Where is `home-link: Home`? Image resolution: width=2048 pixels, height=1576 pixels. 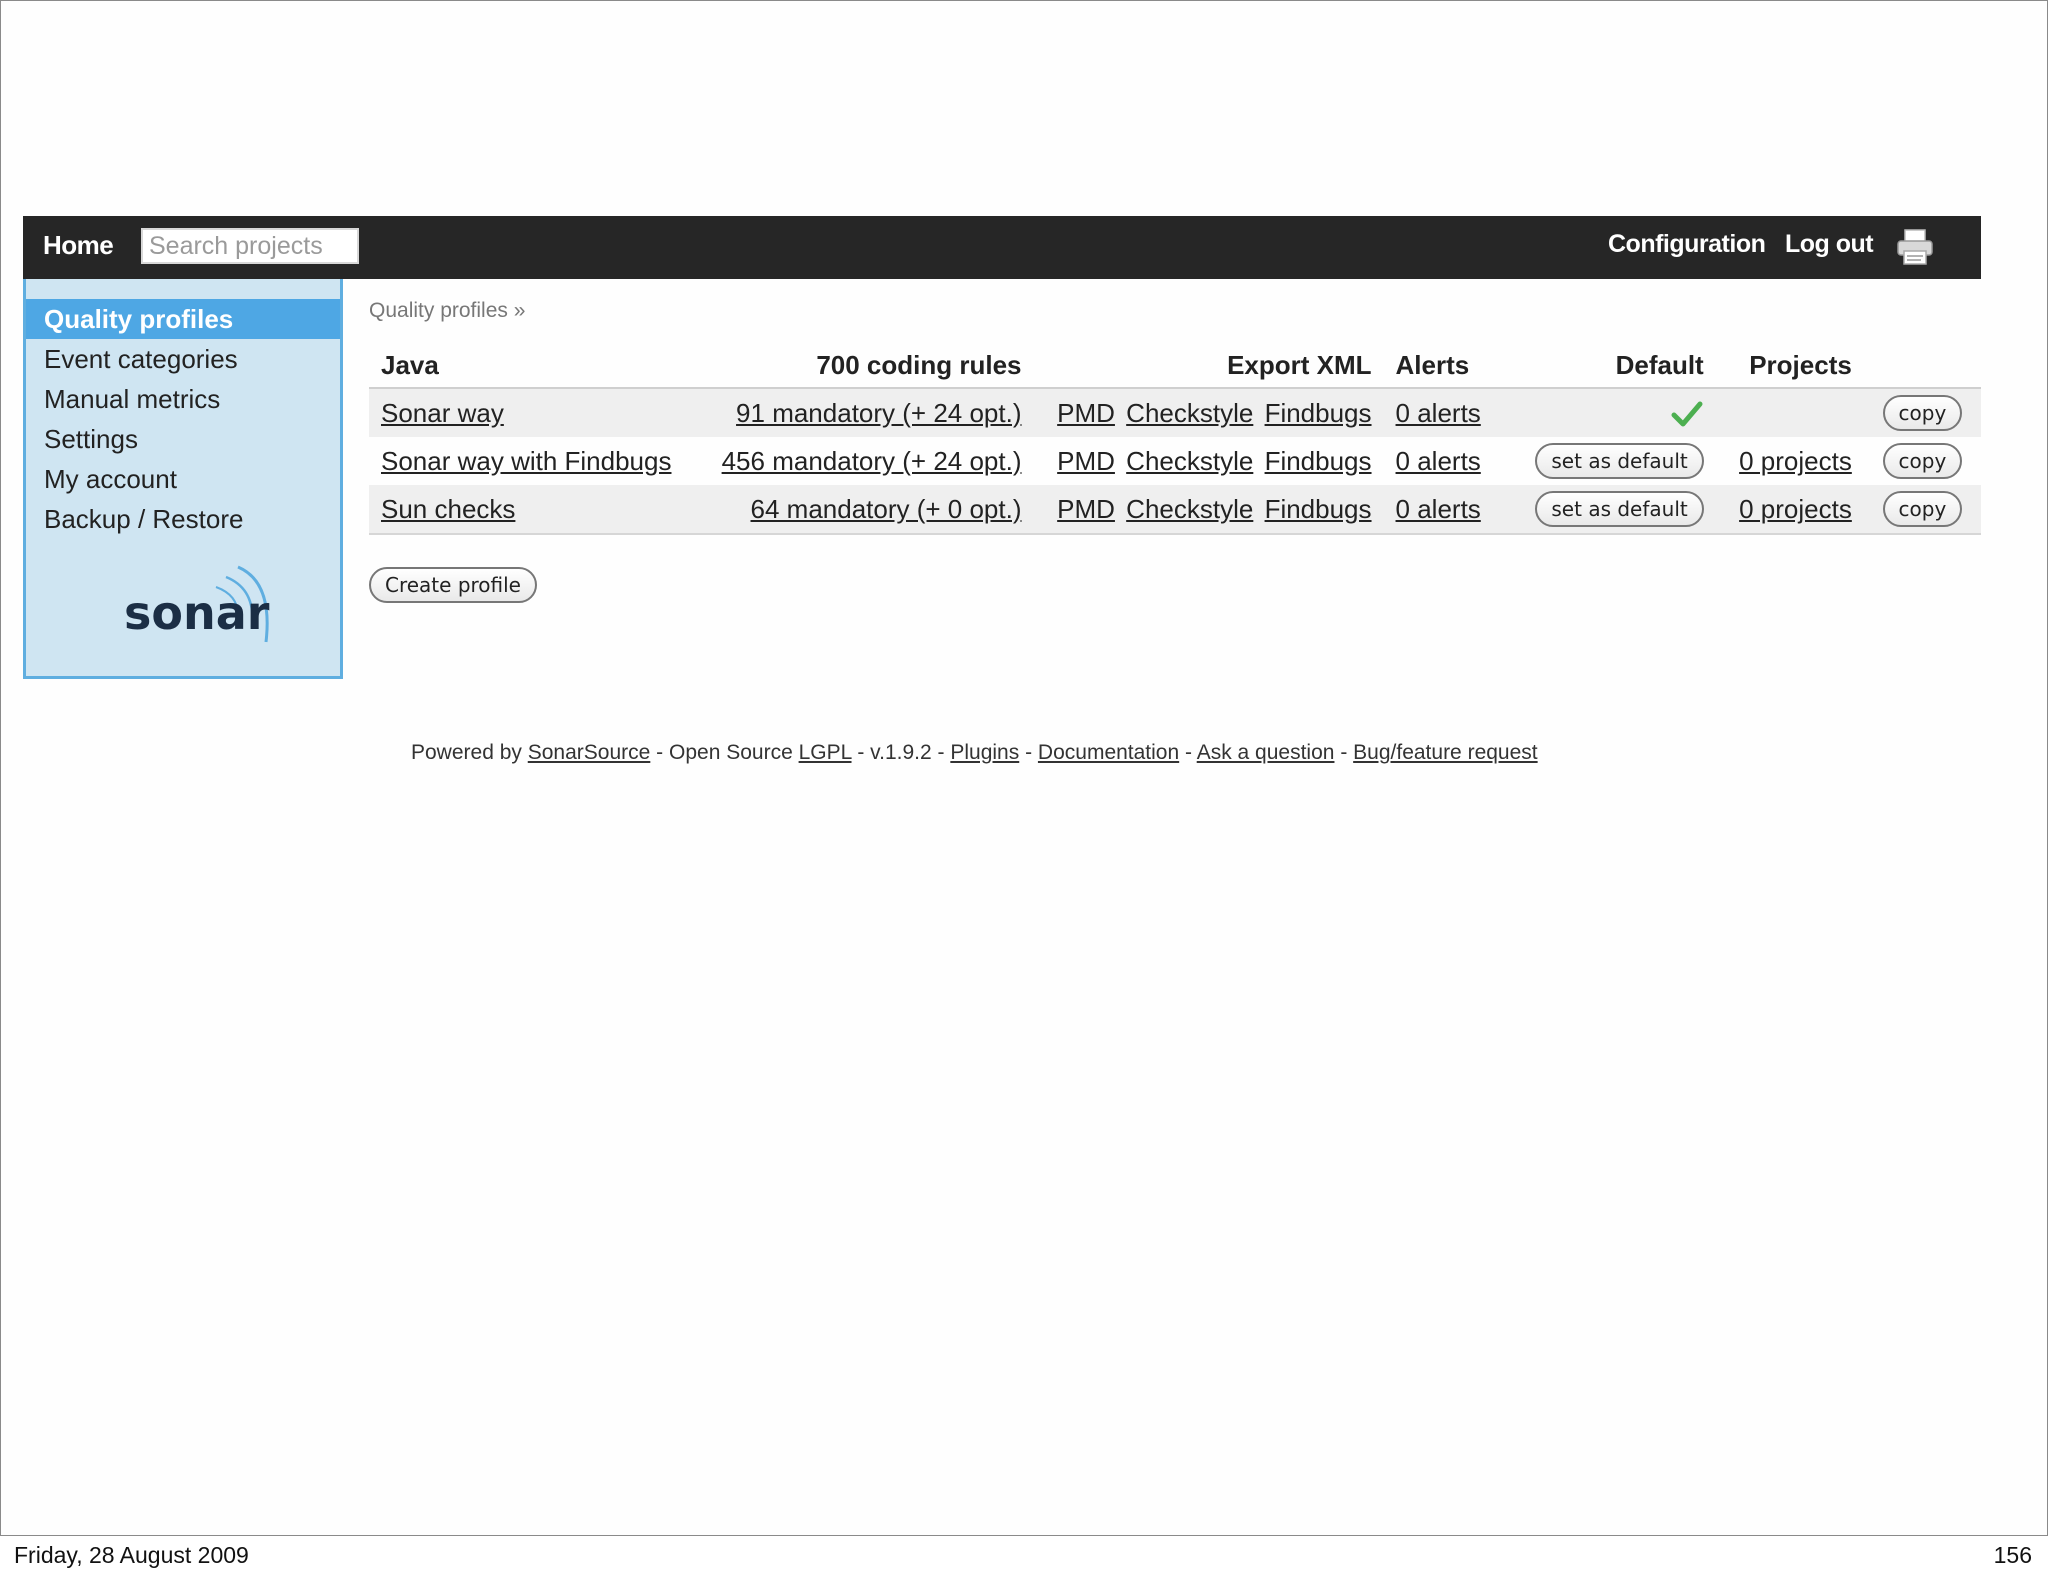
home-link: Home is located at coordinates (78, 245).